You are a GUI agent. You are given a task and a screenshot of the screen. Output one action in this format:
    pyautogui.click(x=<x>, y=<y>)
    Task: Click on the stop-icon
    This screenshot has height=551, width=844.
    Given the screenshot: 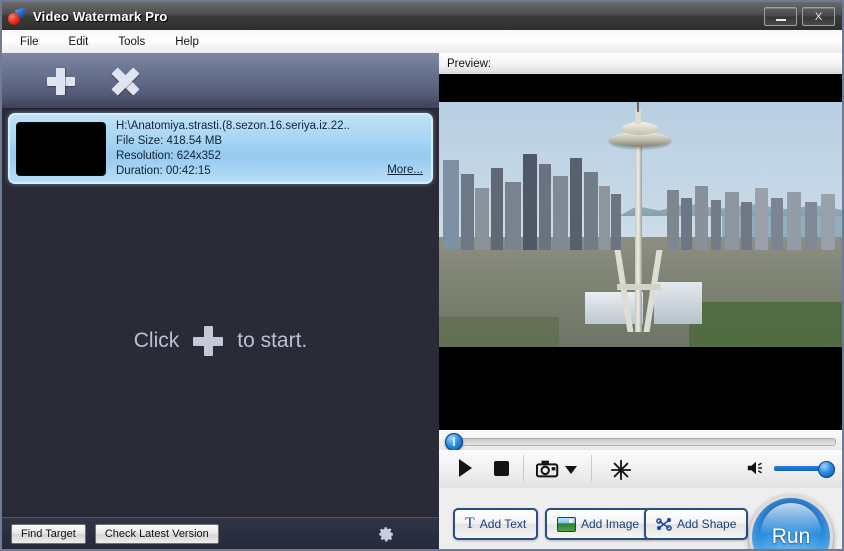 What is the action you would take?
    pyautogui.click(x=503, y=468)
    